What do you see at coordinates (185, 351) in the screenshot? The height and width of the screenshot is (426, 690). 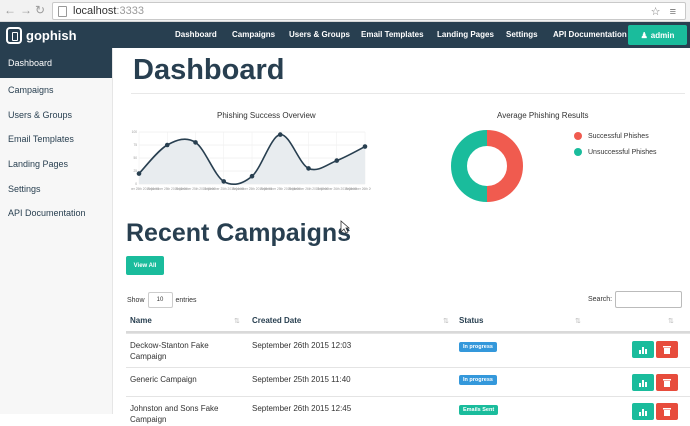 I see `campaign-name: Deckow-Stanton Fake Campaign` at bounding box center [185, 351].